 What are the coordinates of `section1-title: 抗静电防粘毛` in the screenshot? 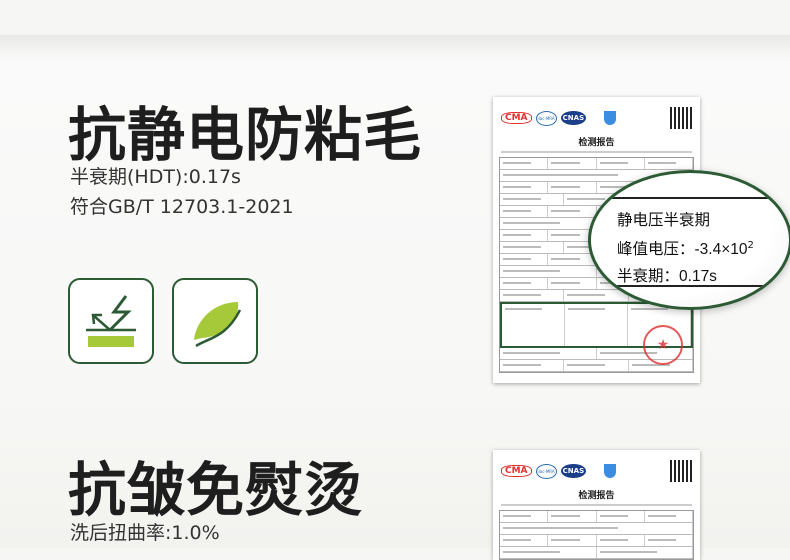 It's located at (245, 135).